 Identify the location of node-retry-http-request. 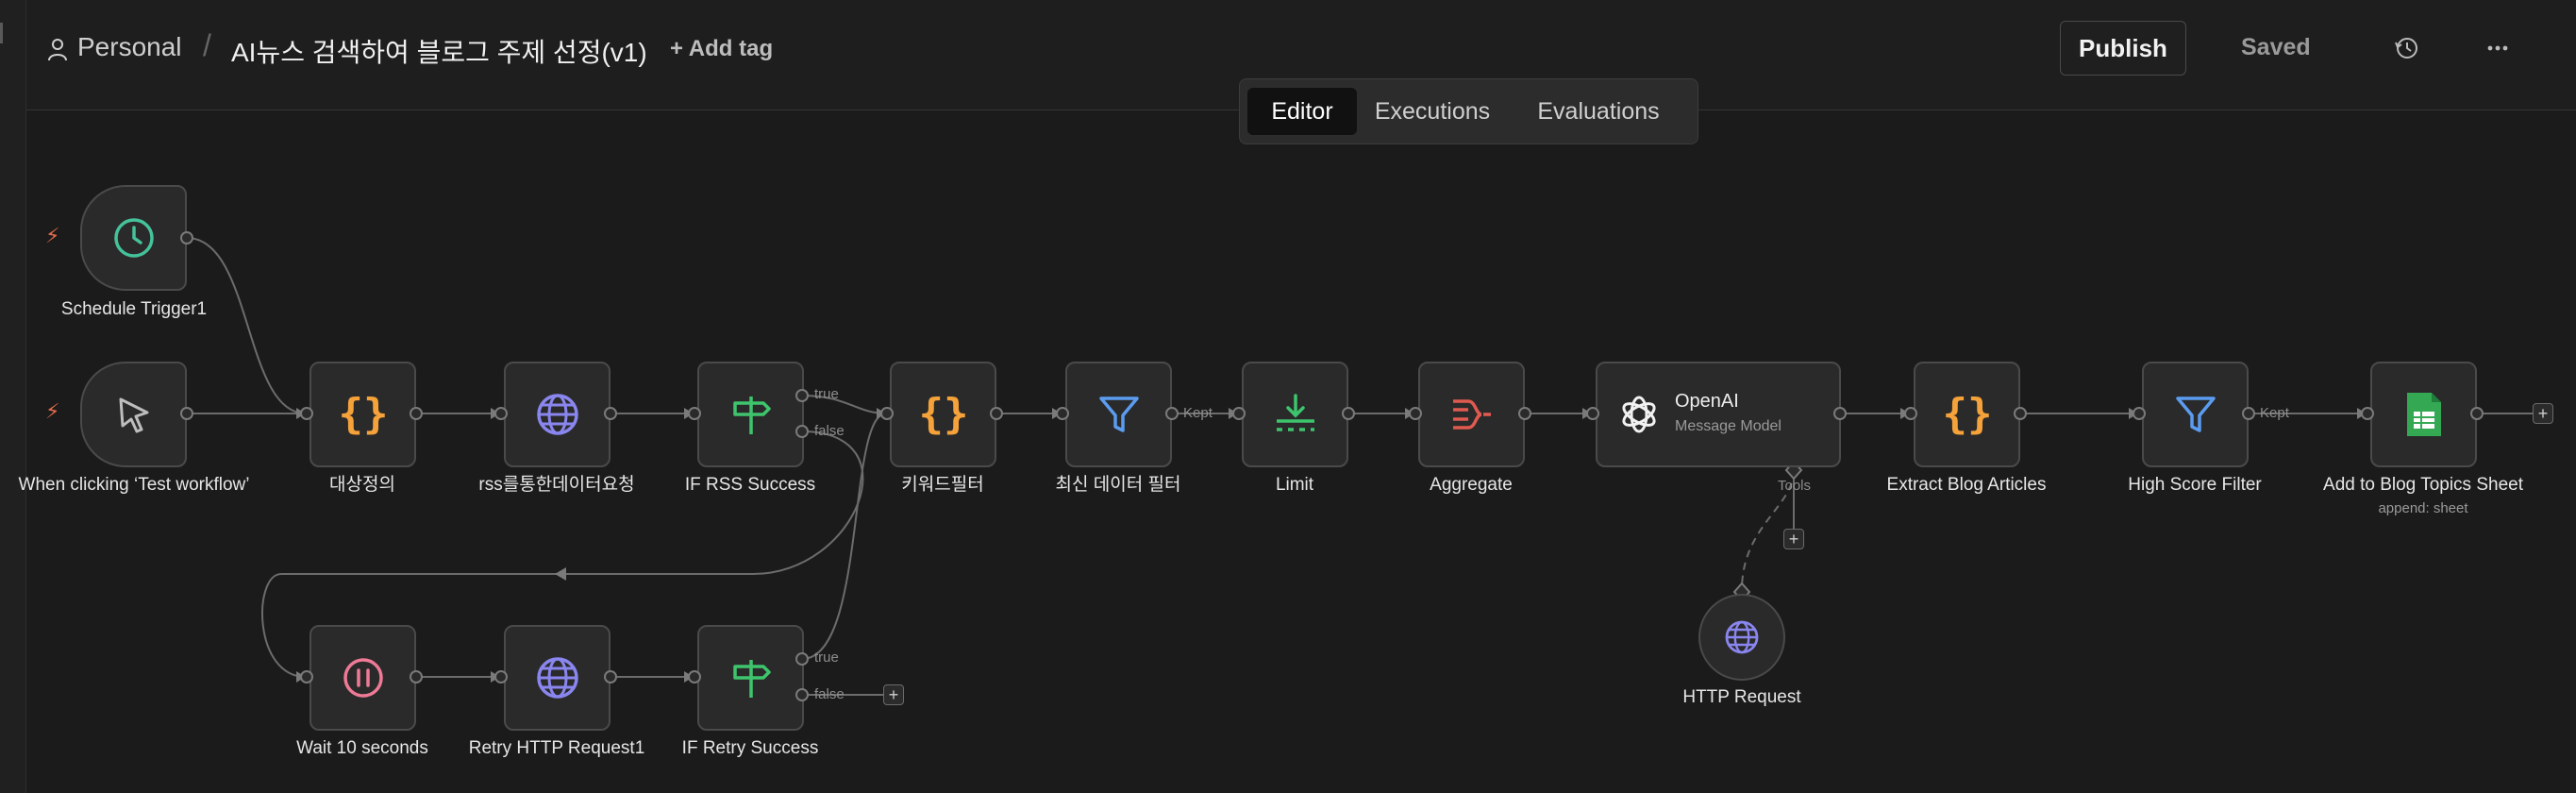
(557, 678).